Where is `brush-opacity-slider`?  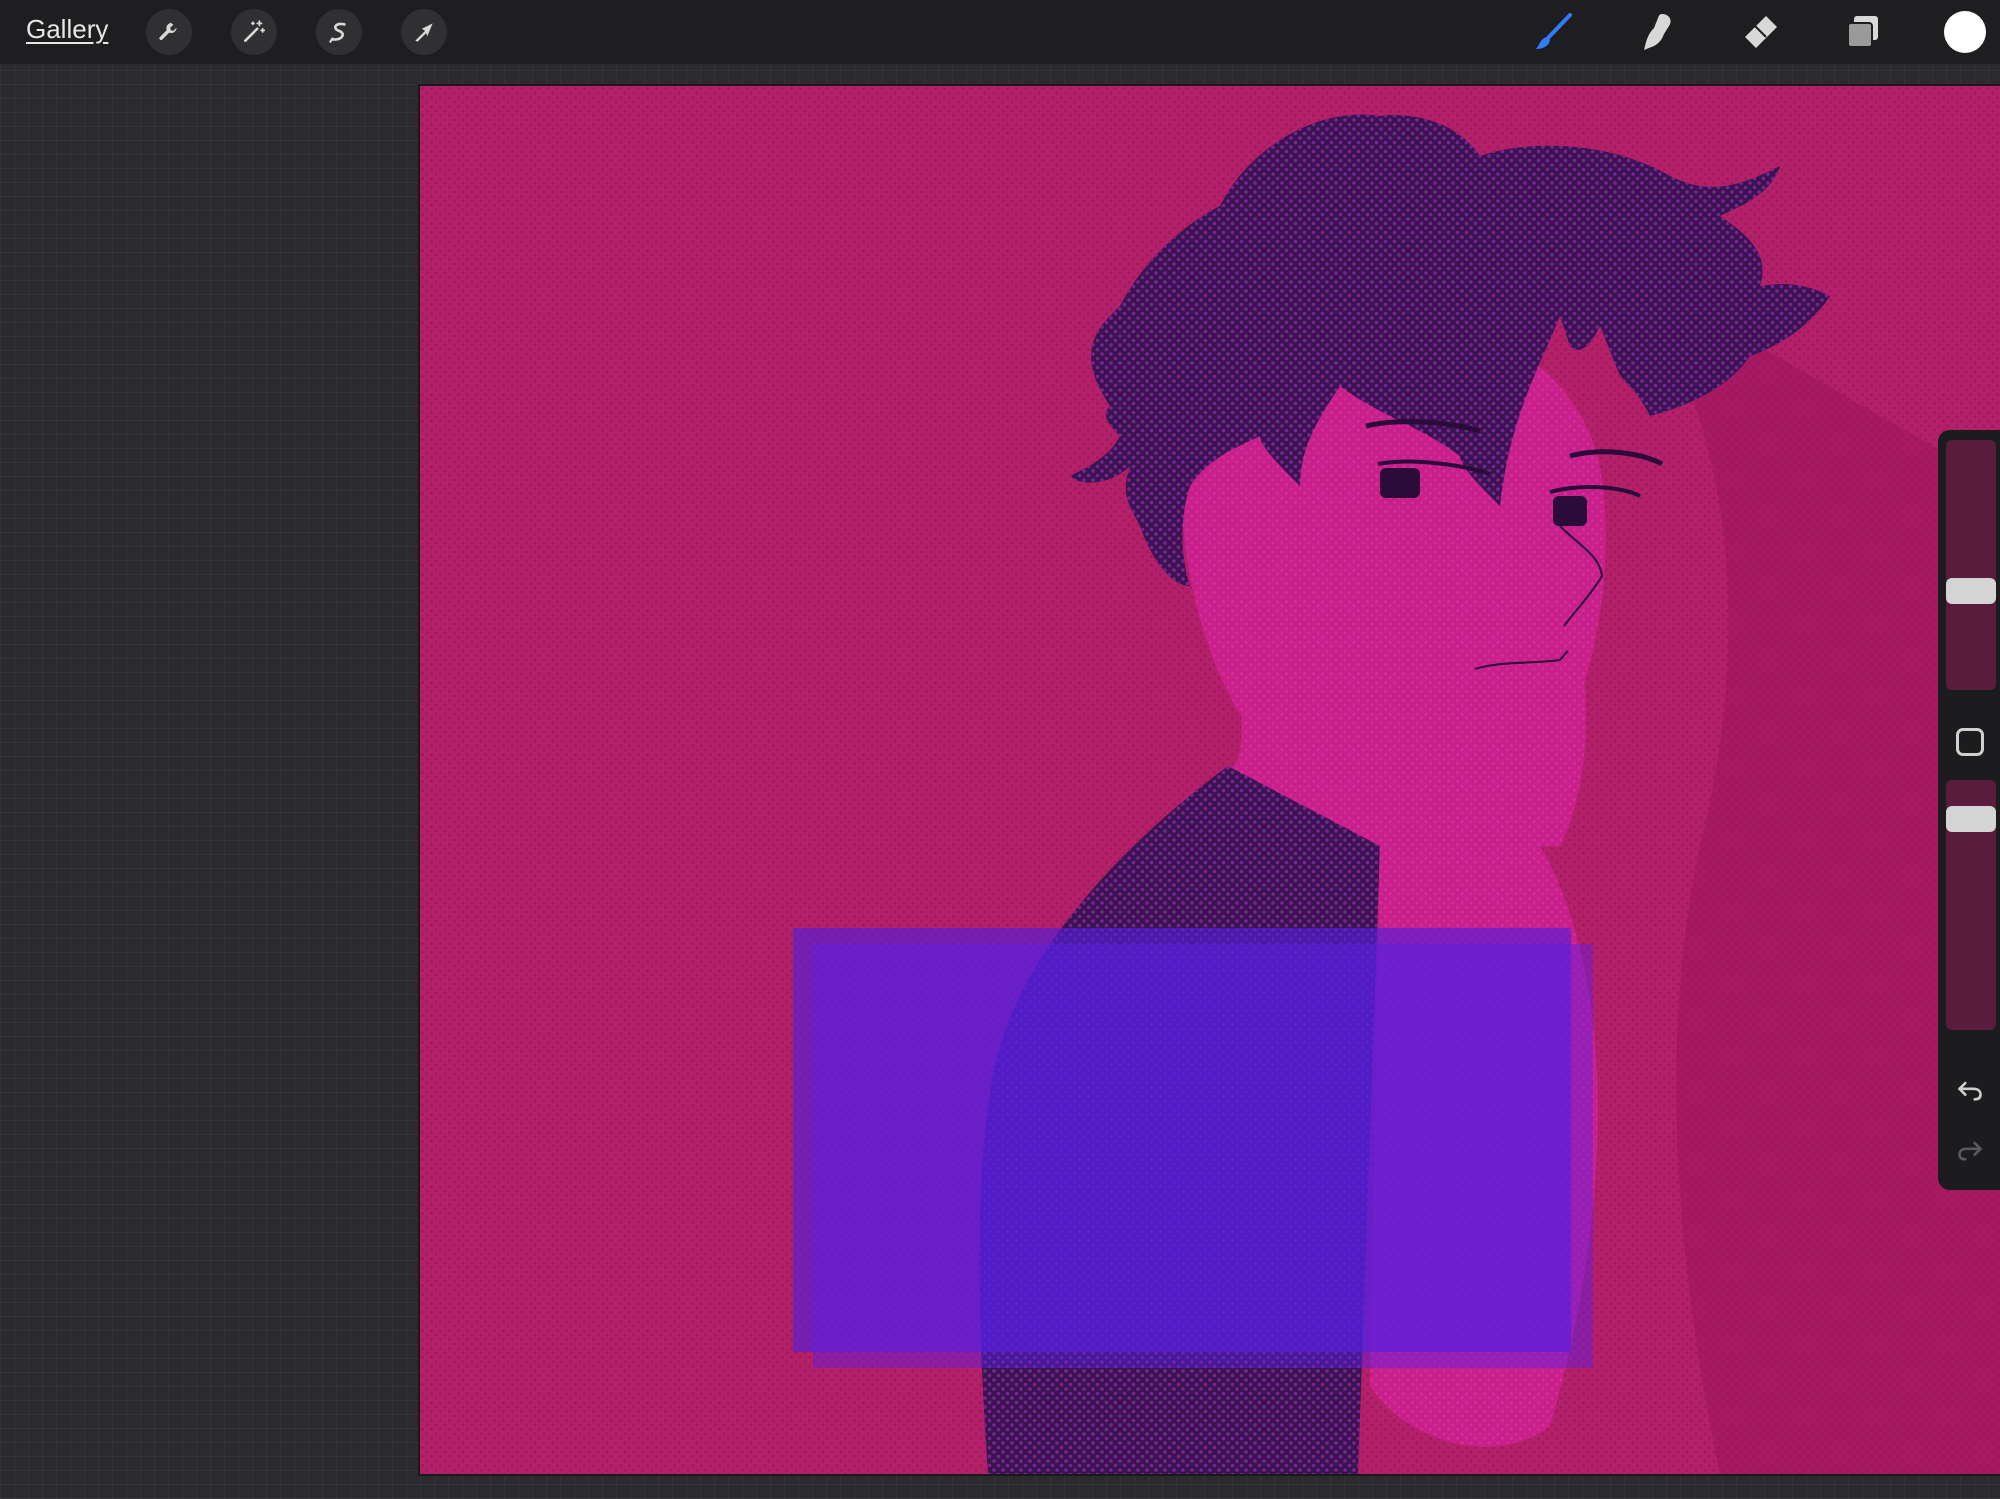 brush-opacity-slider is located at coordinates (1971, 905).